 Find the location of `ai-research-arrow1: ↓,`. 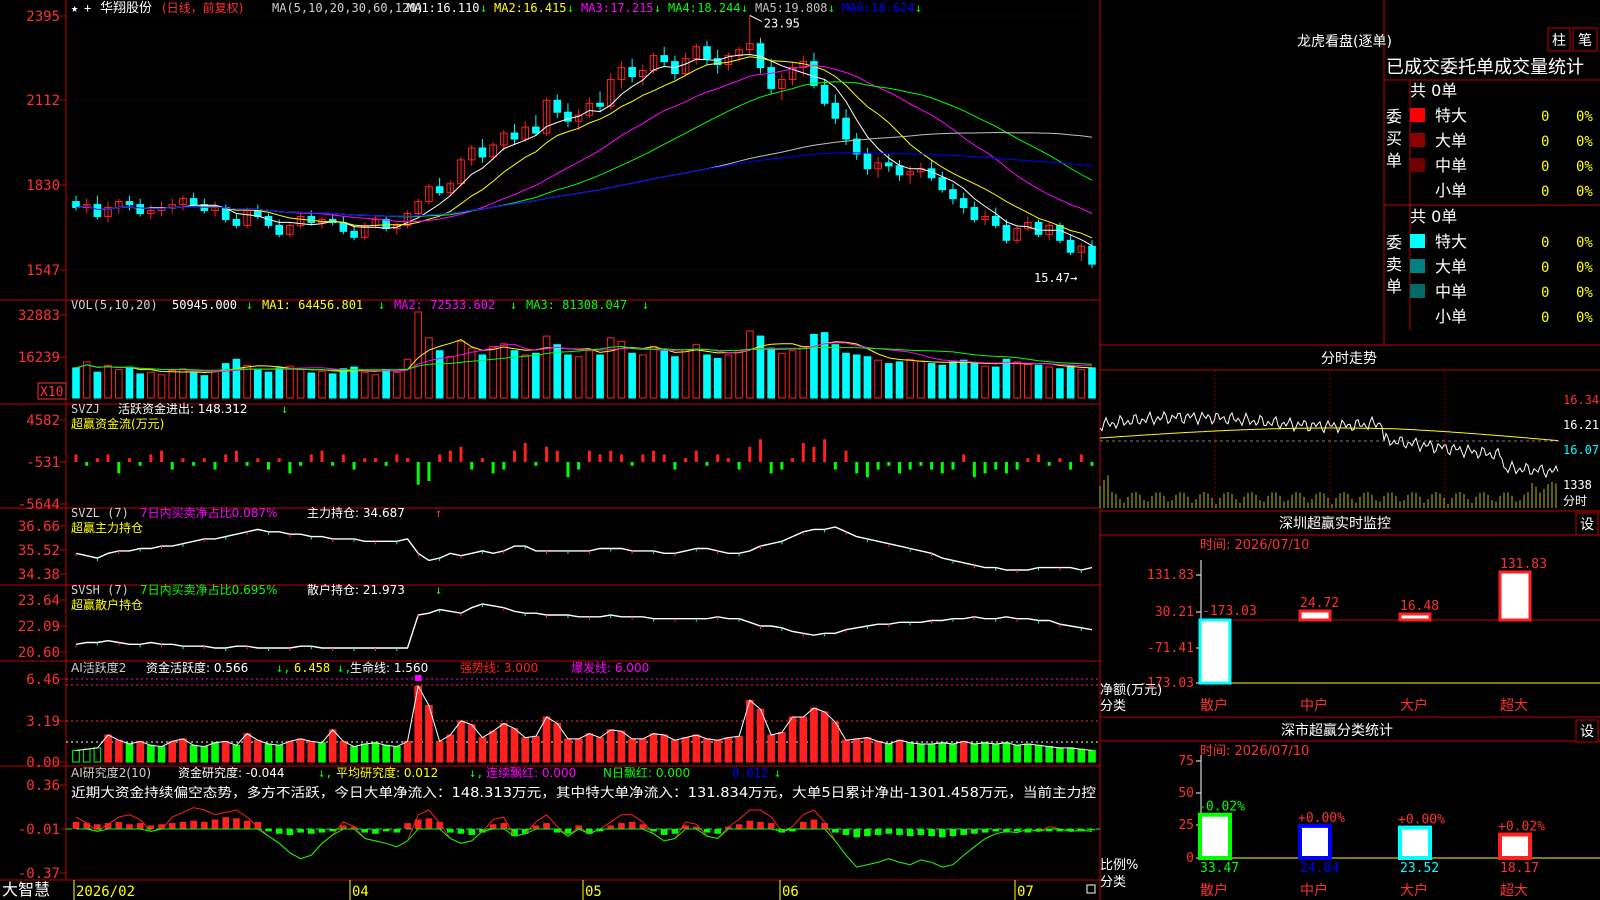

ai-research-arrow1: ↓, is located at coordinates (325, 773).